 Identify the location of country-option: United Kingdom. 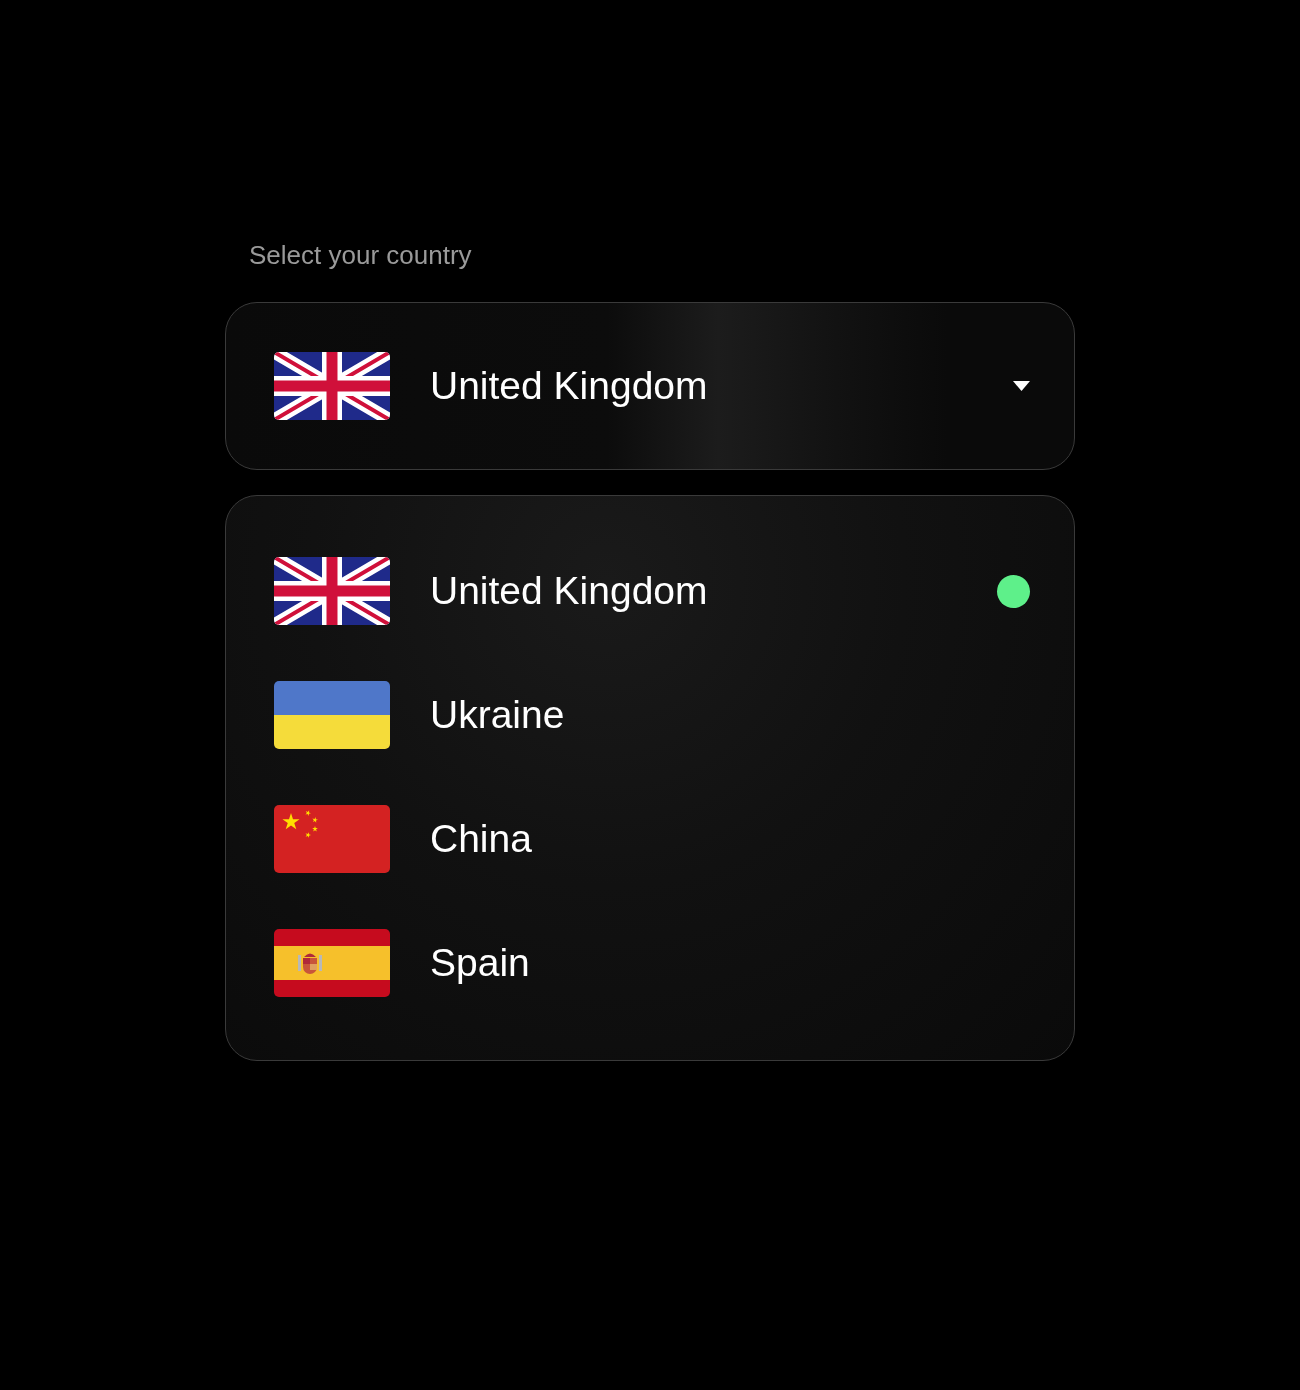
(652, 591).